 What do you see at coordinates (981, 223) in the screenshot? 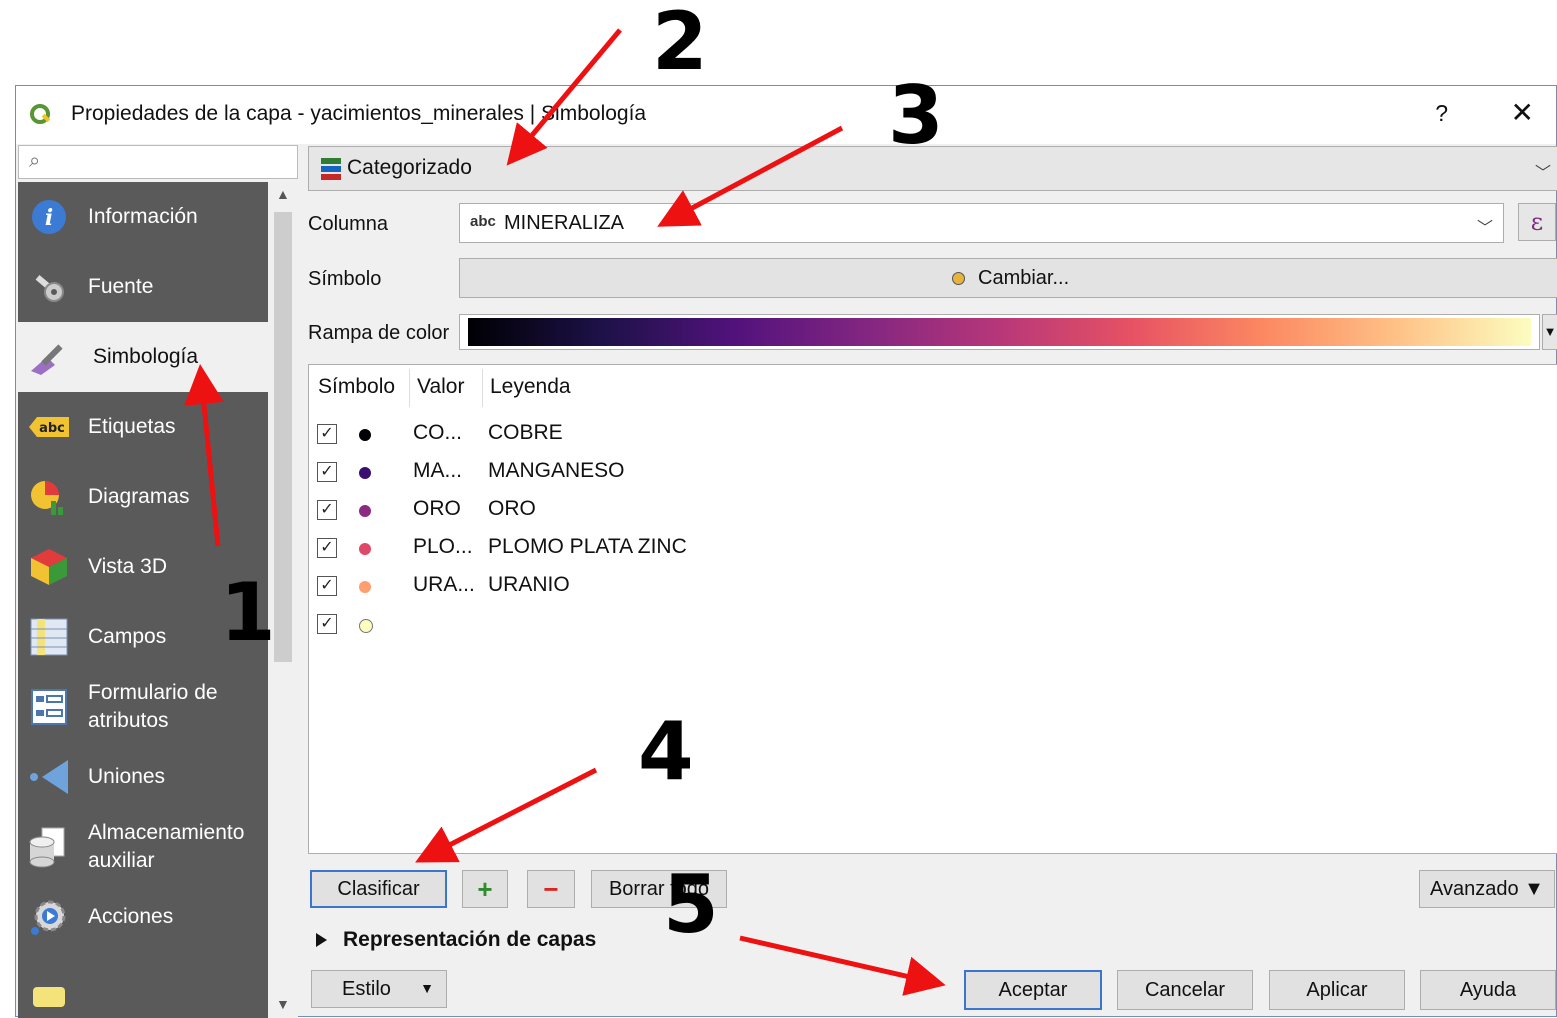
I see `column-select: abc MINERALIZA ﹀` at bounding box center [981, 223].